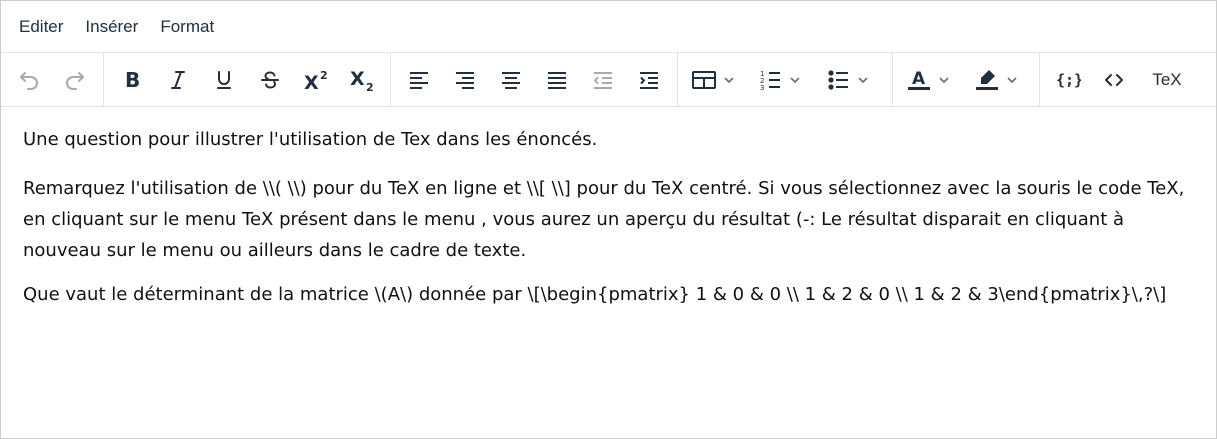 This screenshot has height=439, width=1217. What do you see at coordinates (987, 79) in the screenshot?
I see `highlight-icon` at bounding box center [987, 79].